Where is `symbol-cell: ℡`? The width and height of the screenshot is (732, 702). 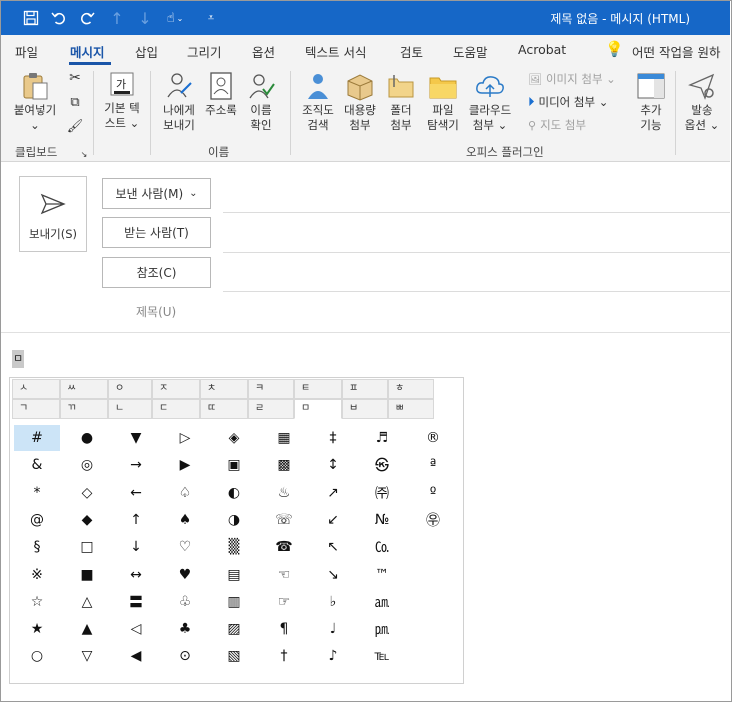 symbol-cell: ℡ is located at coordinates (382, 656).